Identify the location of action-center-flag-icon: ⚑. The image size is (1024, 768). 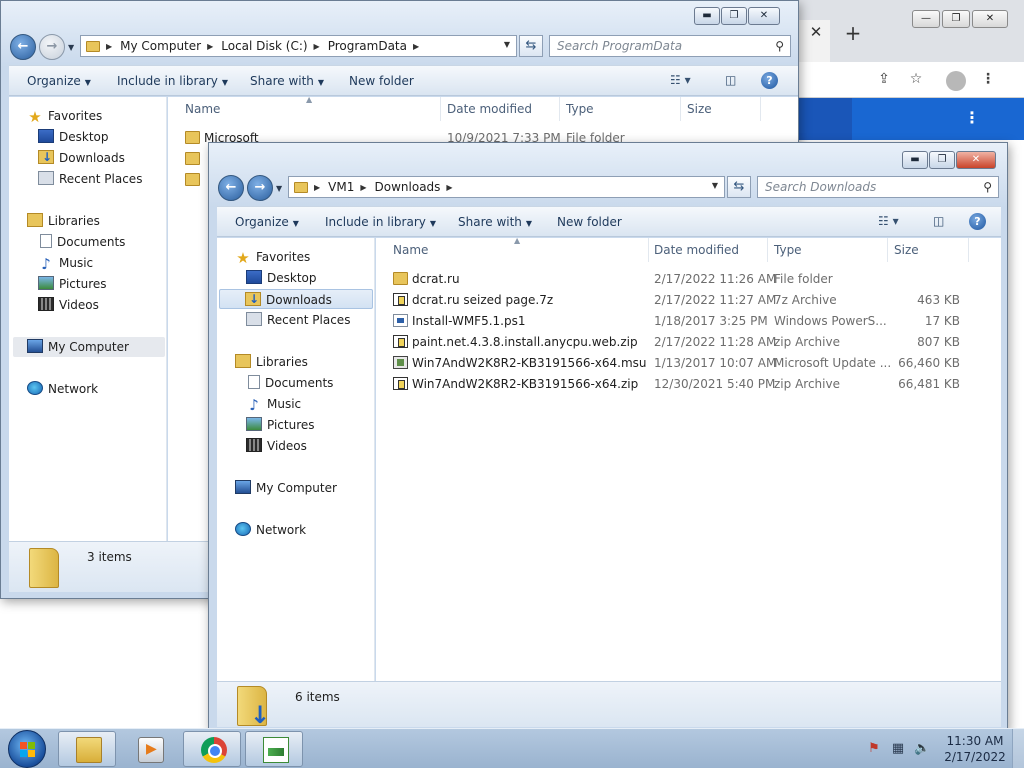
(874, 749).